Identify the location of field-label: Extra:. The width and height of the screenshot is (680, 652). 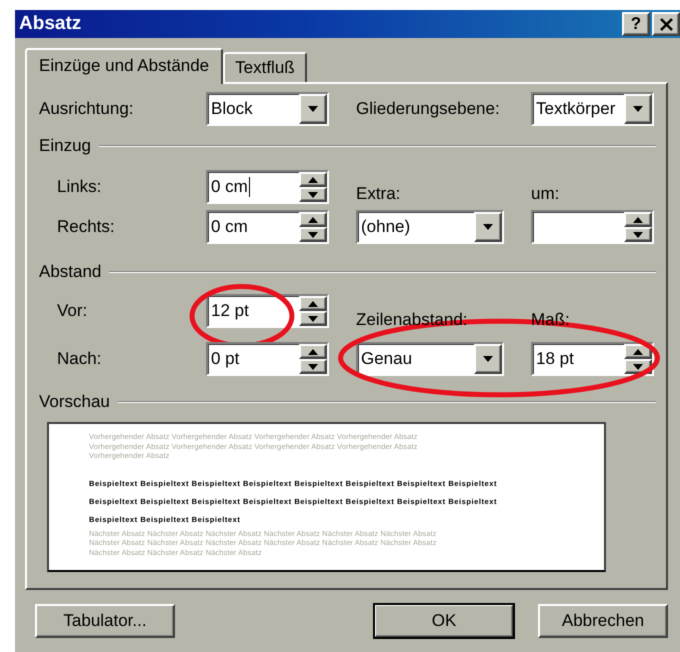
(379, 194).